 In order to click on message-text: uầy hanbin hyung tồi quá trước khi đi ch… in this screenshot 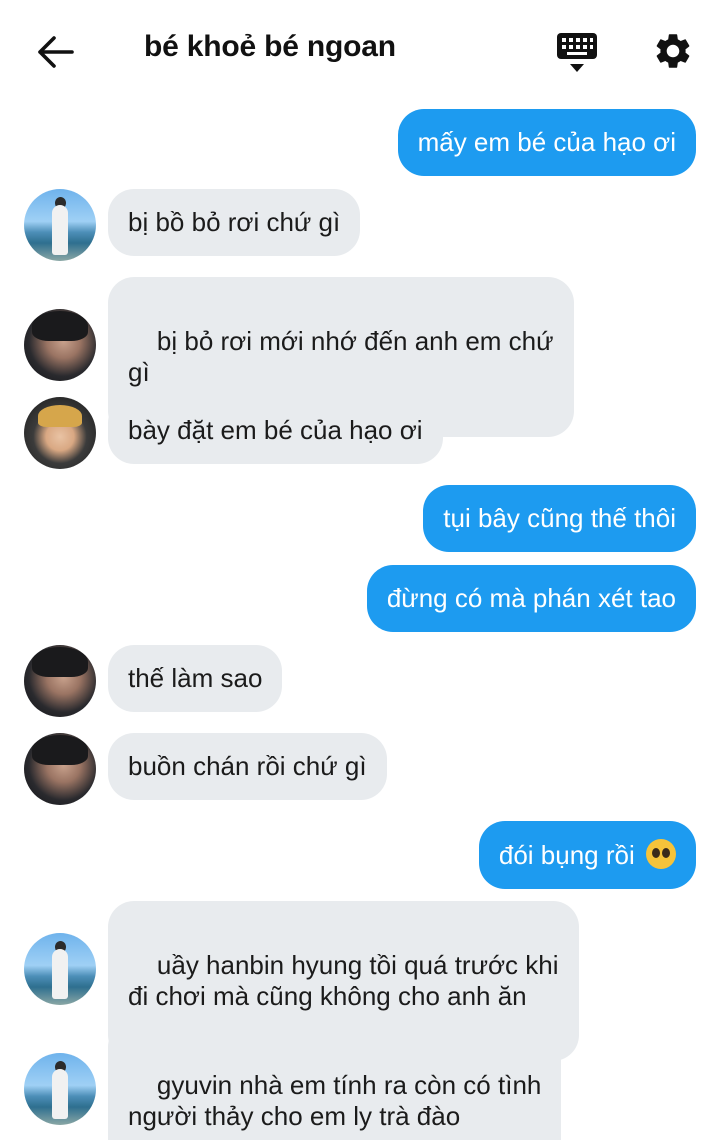, I will do `click(343, 980)`.